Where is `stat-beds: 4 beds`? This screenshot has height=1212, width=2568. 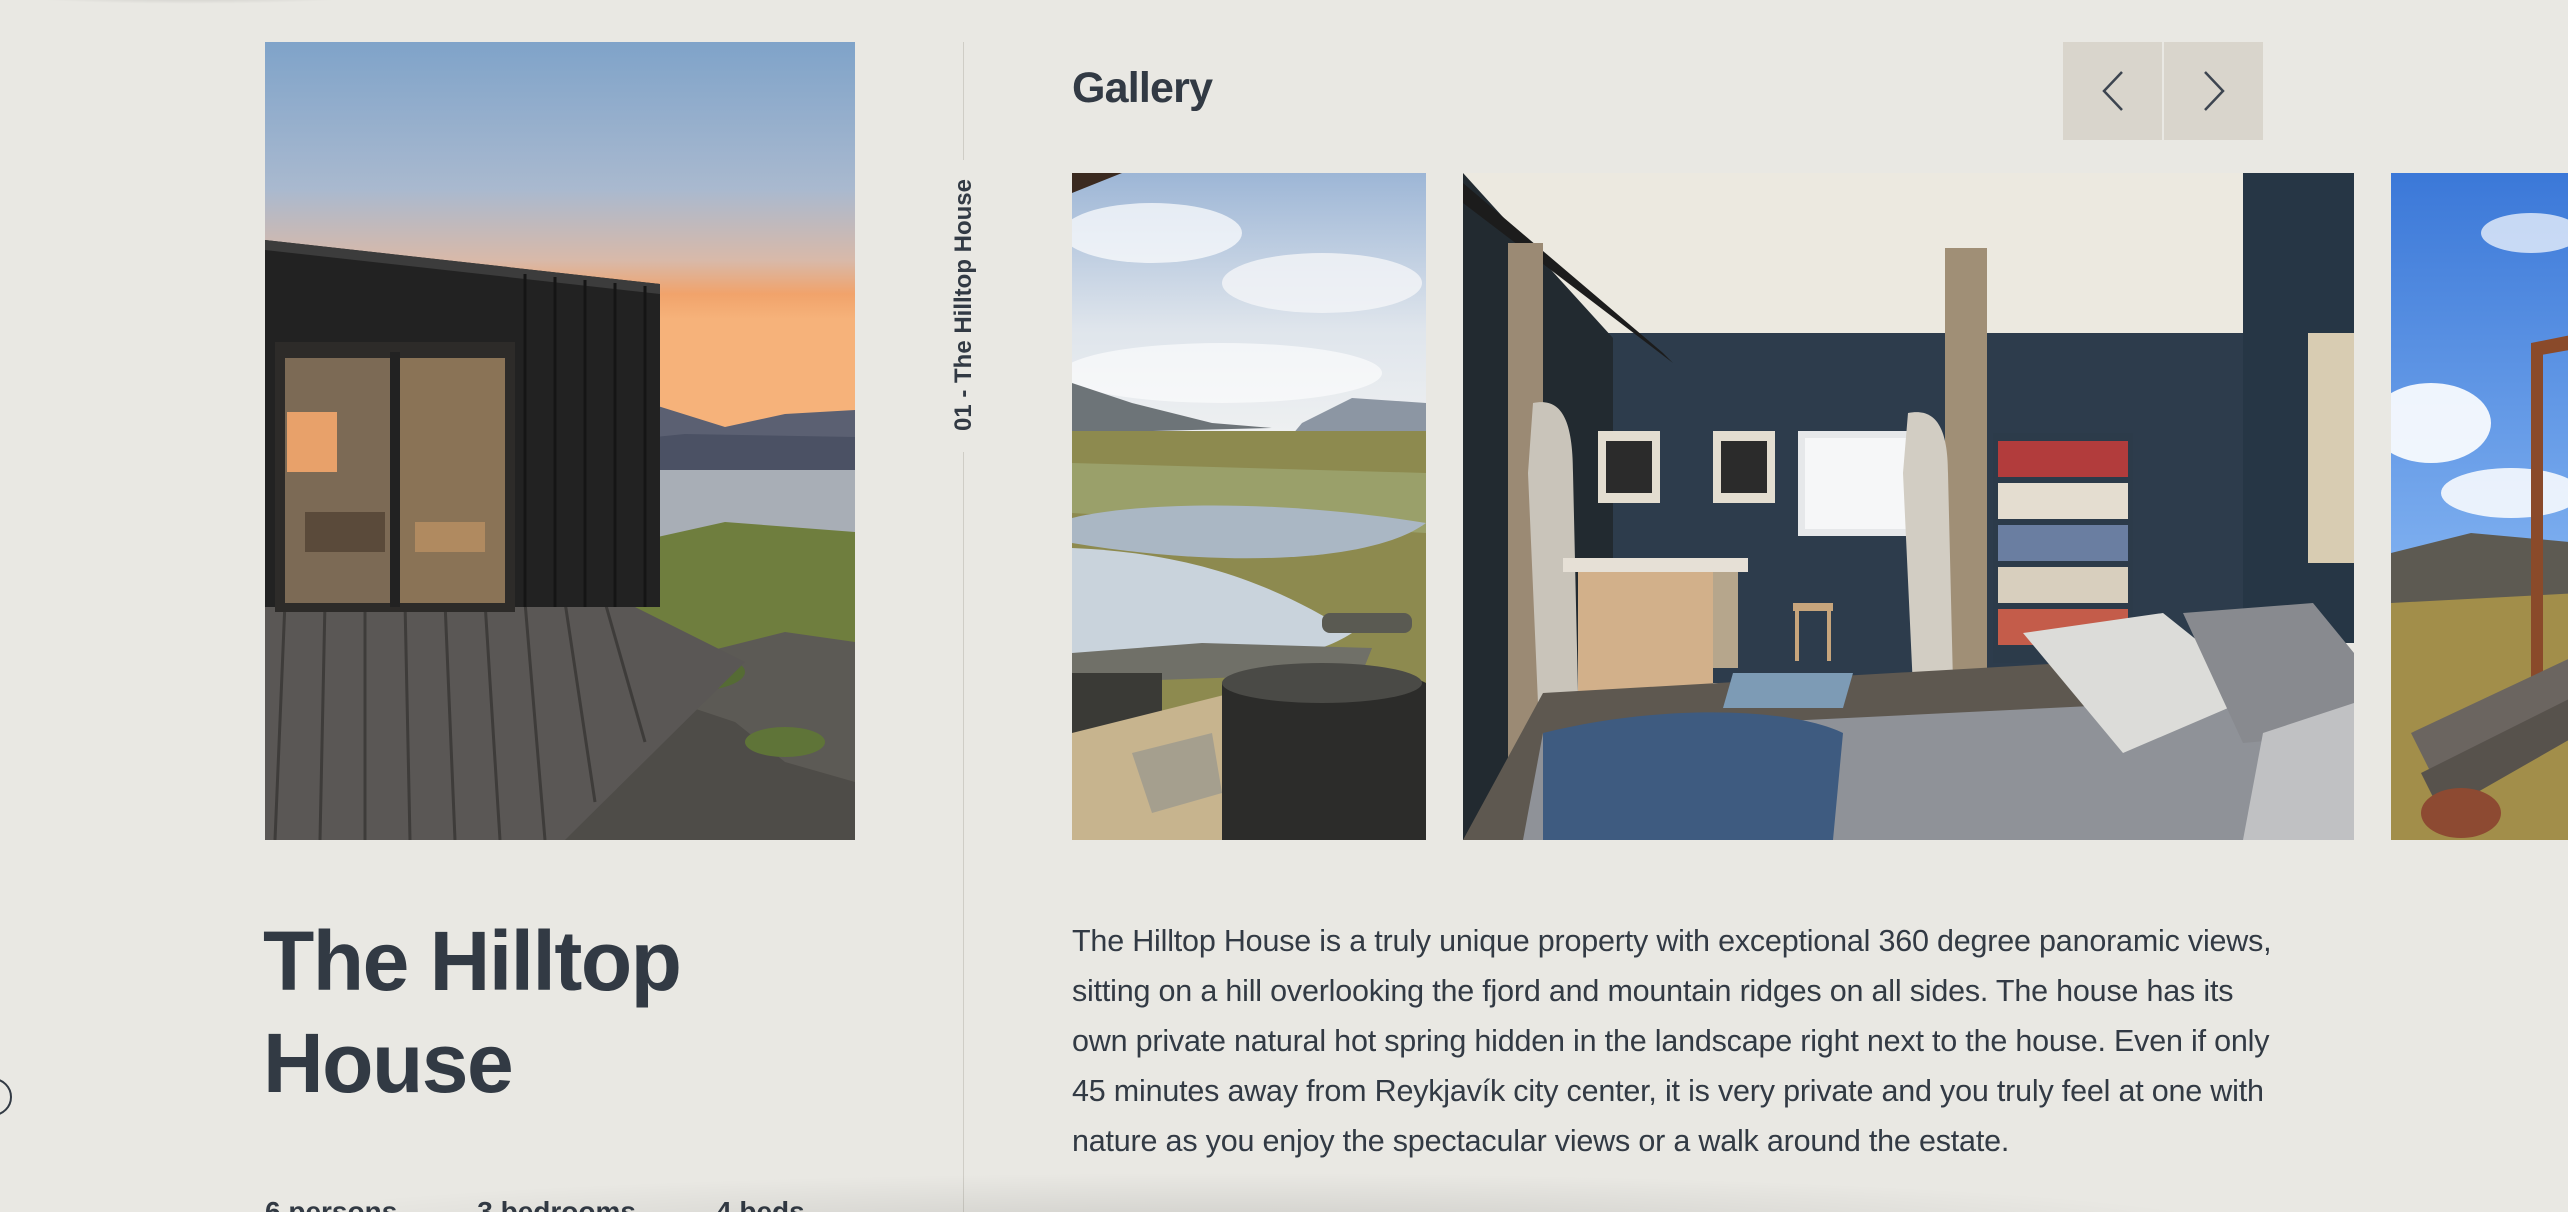 stat-beds: 4 beds is located at coordinates (760, 1204).